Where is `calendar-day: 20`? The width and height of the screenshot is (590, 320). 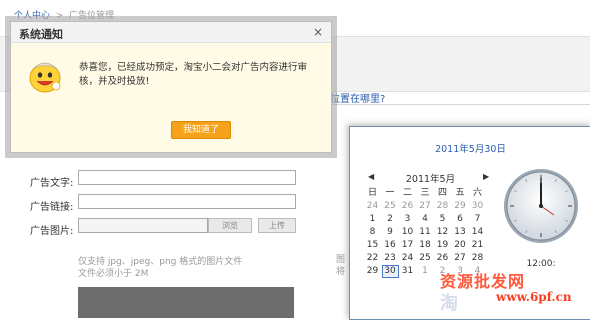 calendar-day: 20 is located at coordinates (460, 245).